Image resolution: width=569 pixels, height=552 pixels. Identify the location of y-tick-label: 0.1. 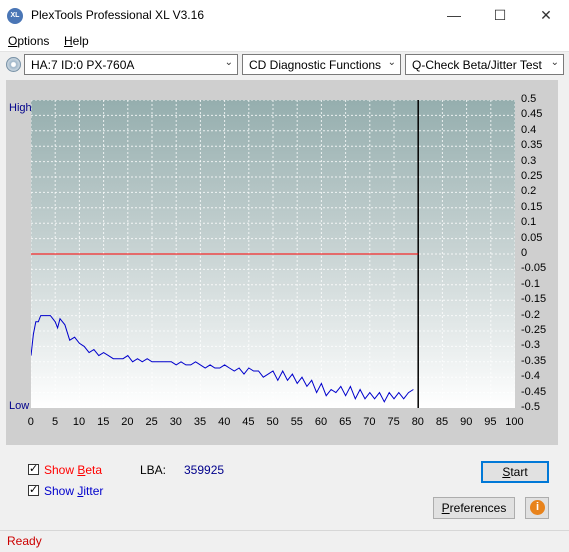
(529, 222).